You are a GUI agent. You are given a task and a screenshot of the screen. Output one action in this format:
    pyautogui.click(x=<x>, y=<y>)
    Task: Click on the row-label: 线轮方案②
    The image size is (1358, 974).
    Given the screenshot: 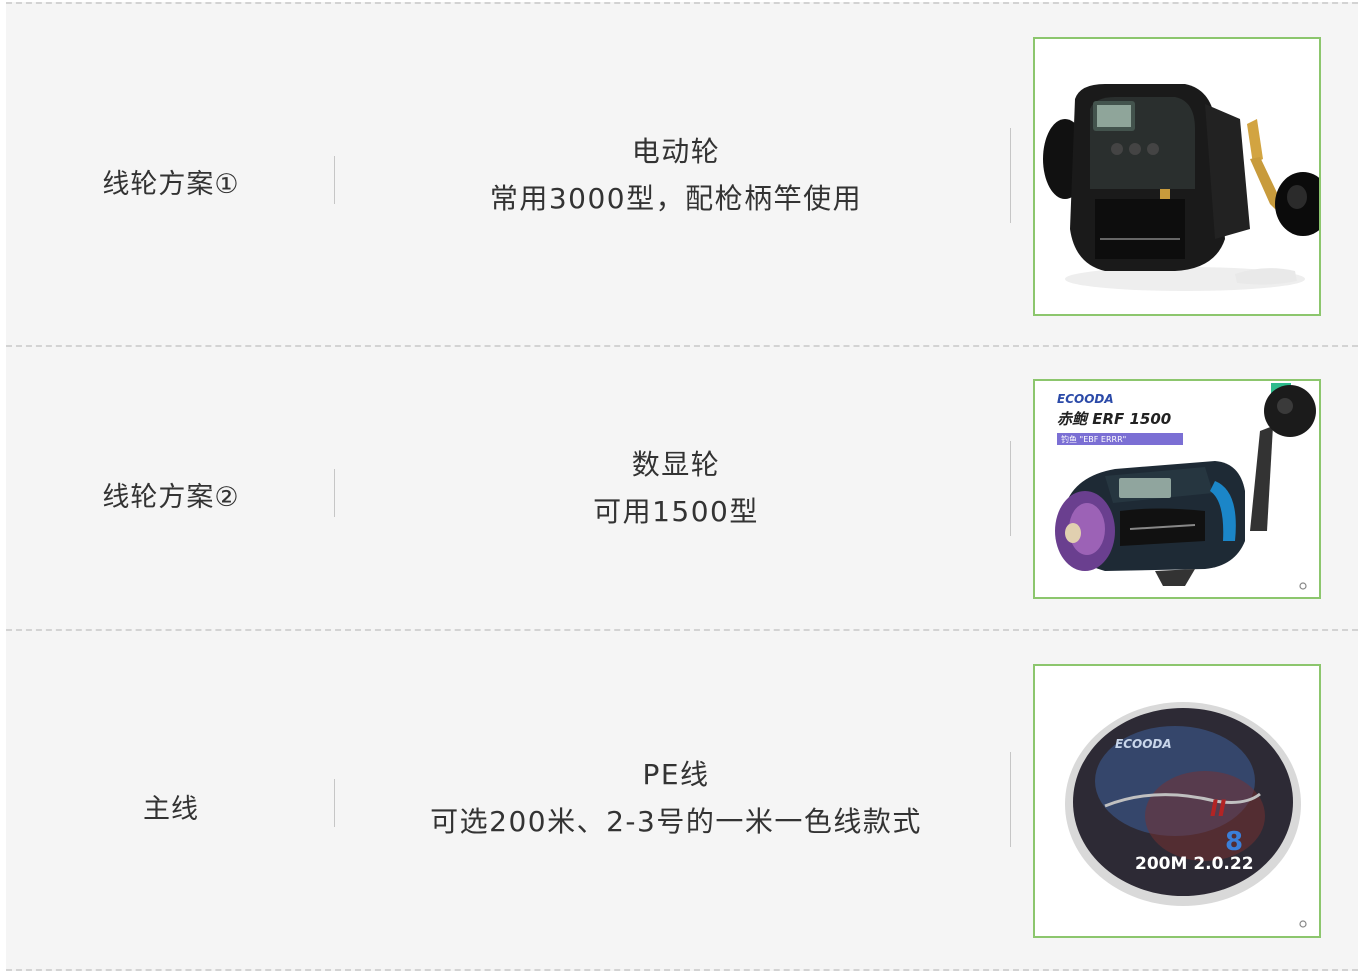 What is the action you would take?
    pyautogui.click(x=171, y=497)
    